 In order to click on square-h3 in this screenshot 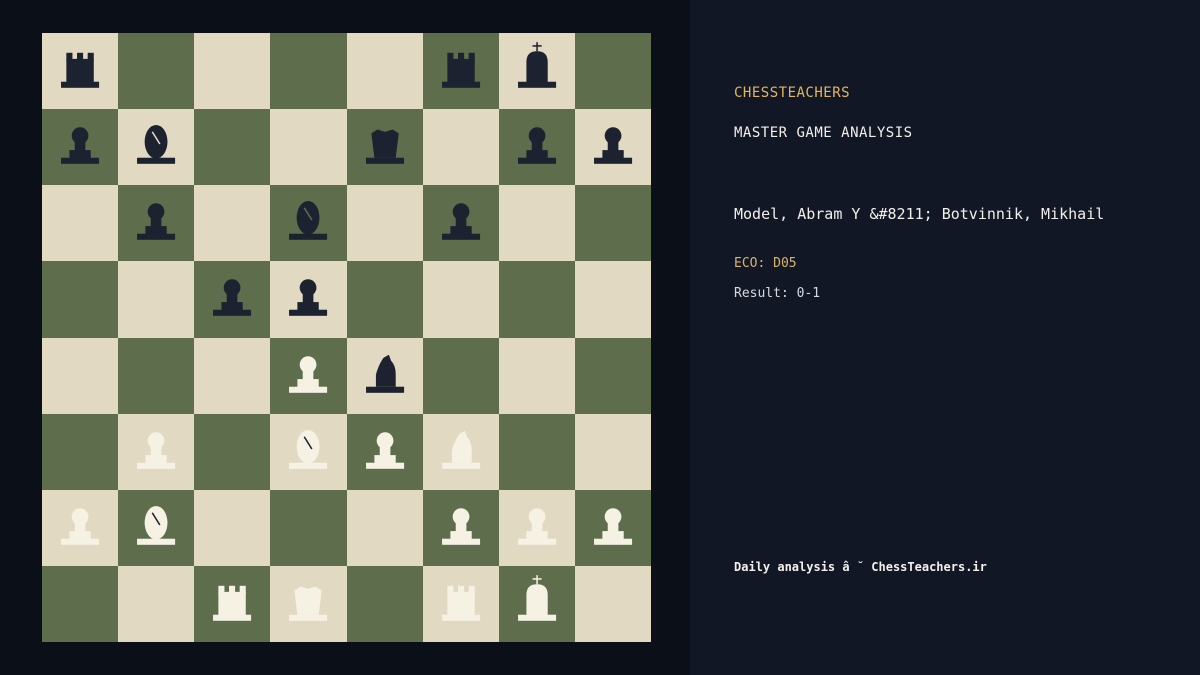, I will do `click(612, 451)`.